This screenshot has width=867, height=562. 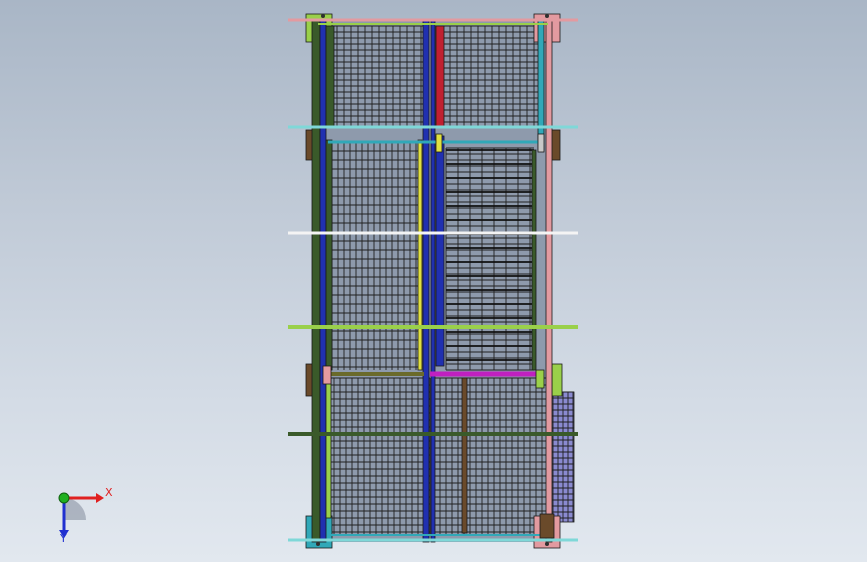 I want to click on right-lower-bracket, so click(x=557, y=380).